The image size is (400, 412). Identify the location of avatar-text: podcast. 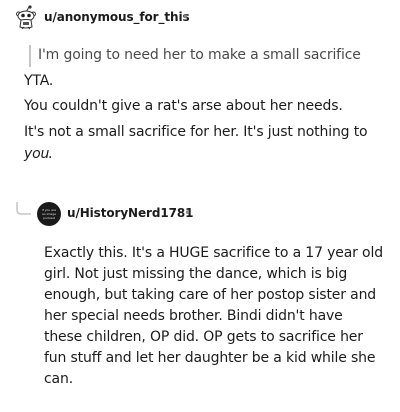
(49, 218).